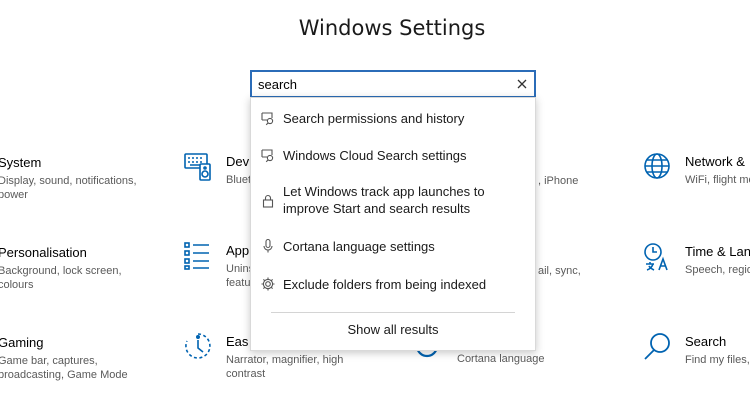  What do you see at coordinates (706, 341) in the screenshot?
I see `tile-search-name: Search` at bounding box center [706, 341].